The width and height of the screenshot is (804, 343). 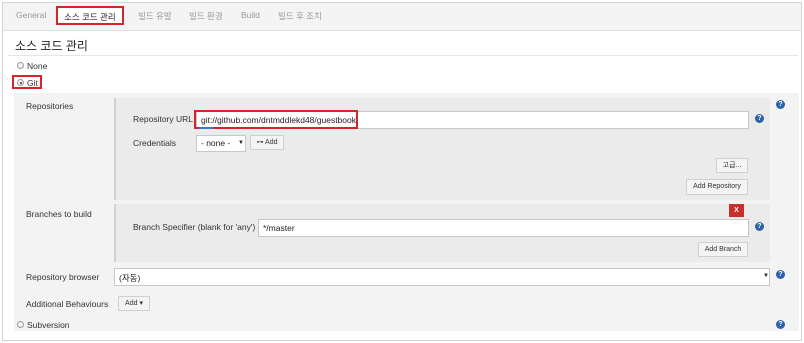 I want to click on tab-build-environment: 빌드 환경, so click(x=206, y=16).